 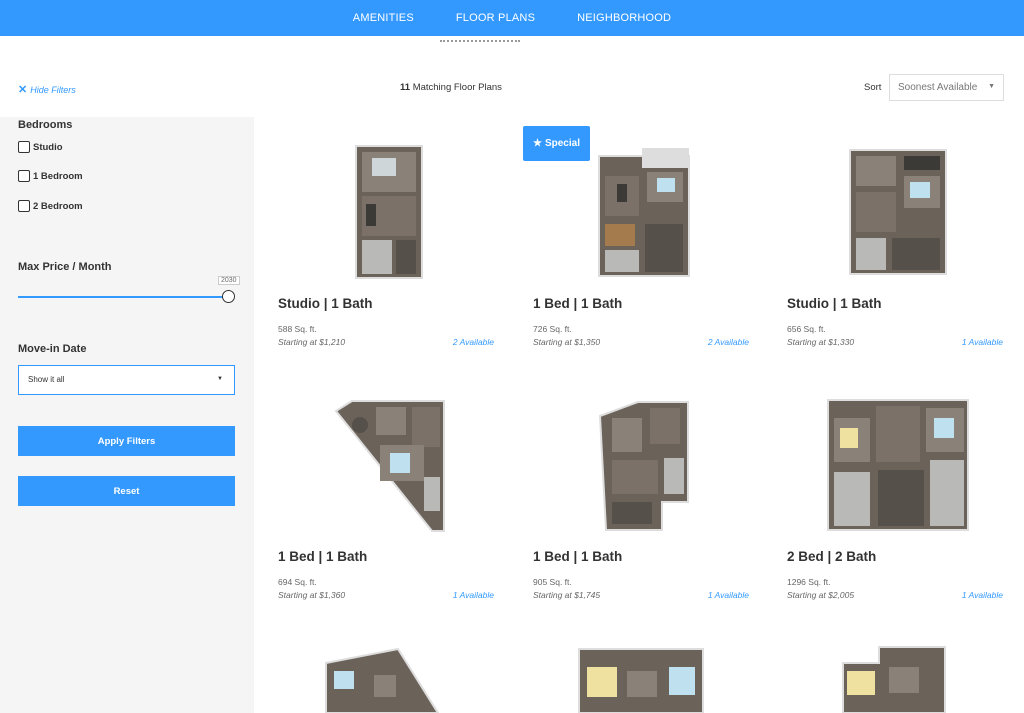 What do you see at coordinates (821, 595) in the screenshot?
I see `plan-price: Starting at $2,005` at bounding box center [821, 595].